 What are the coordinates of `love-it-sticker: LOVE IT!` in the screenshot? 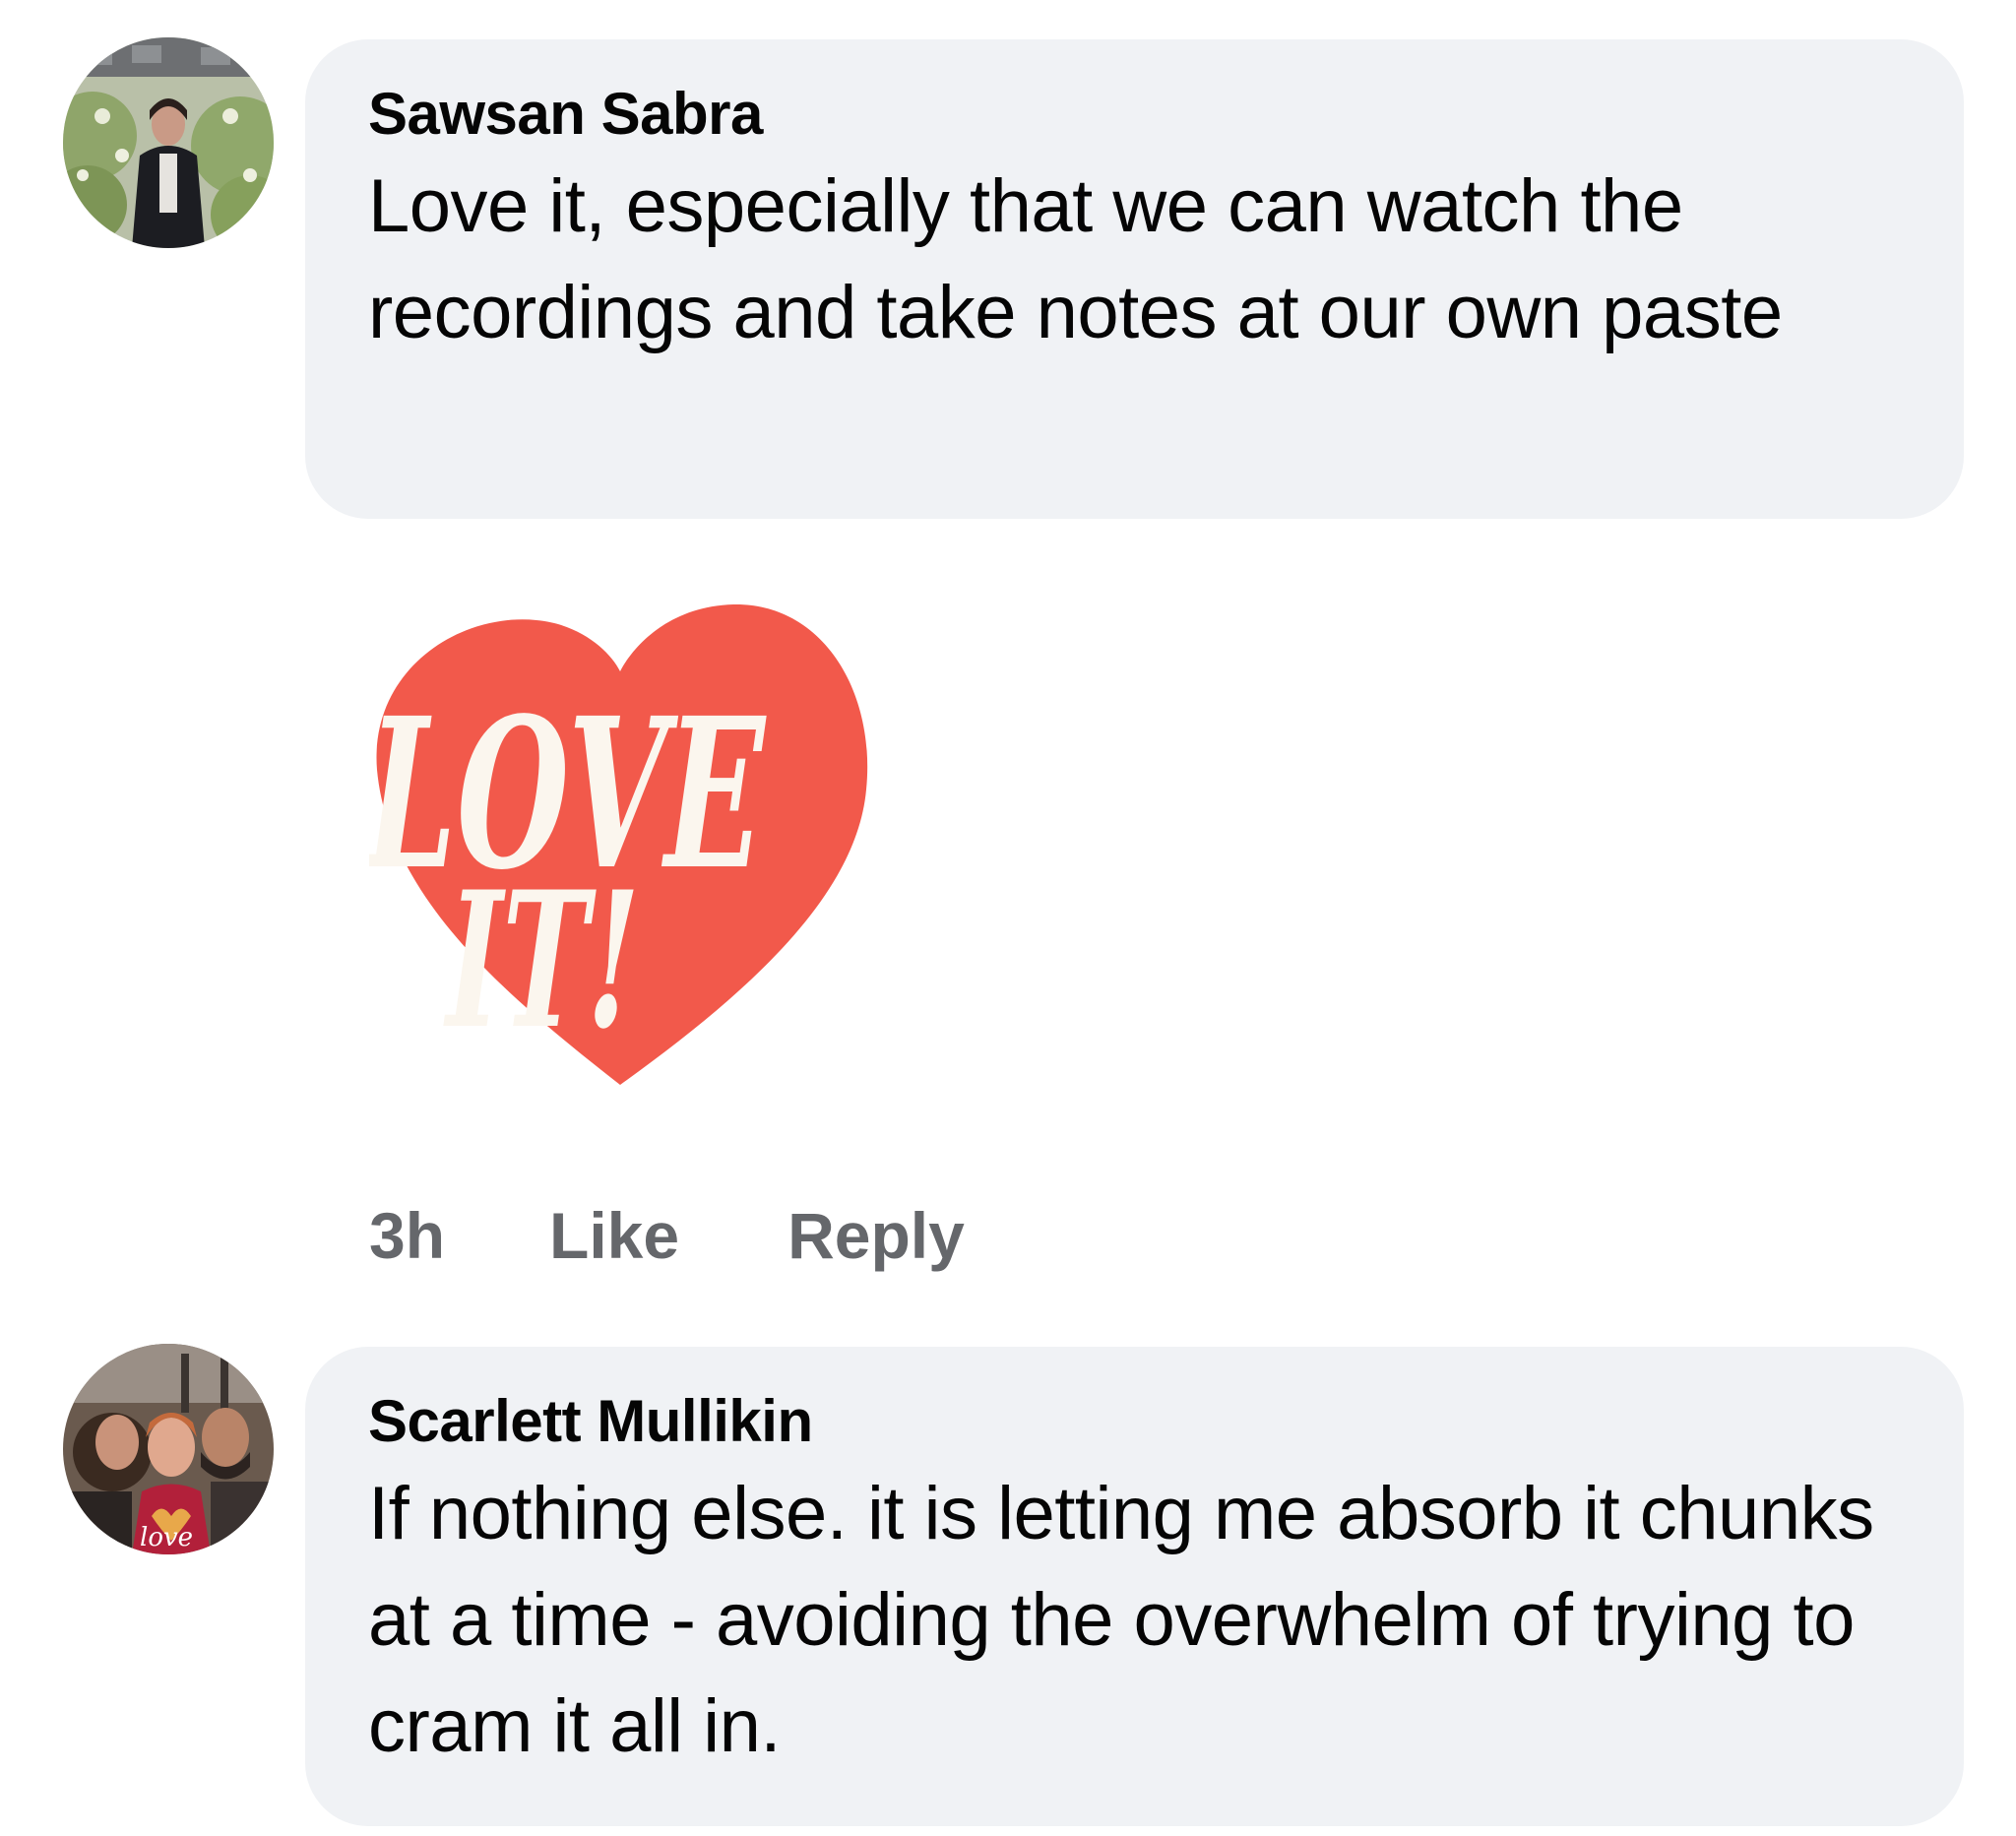 It's located at (610, 848).